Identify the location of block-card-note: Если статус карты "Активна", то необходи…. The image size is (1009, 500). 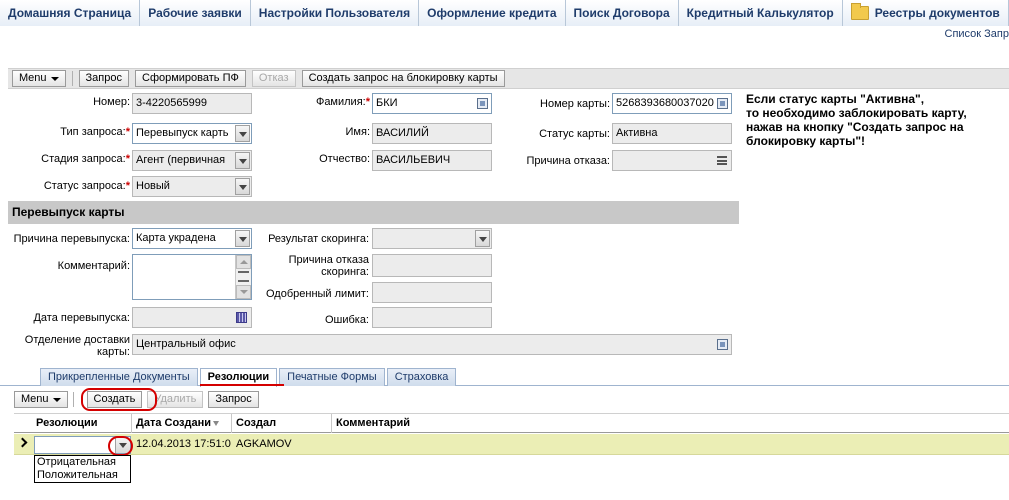
(856, 120).